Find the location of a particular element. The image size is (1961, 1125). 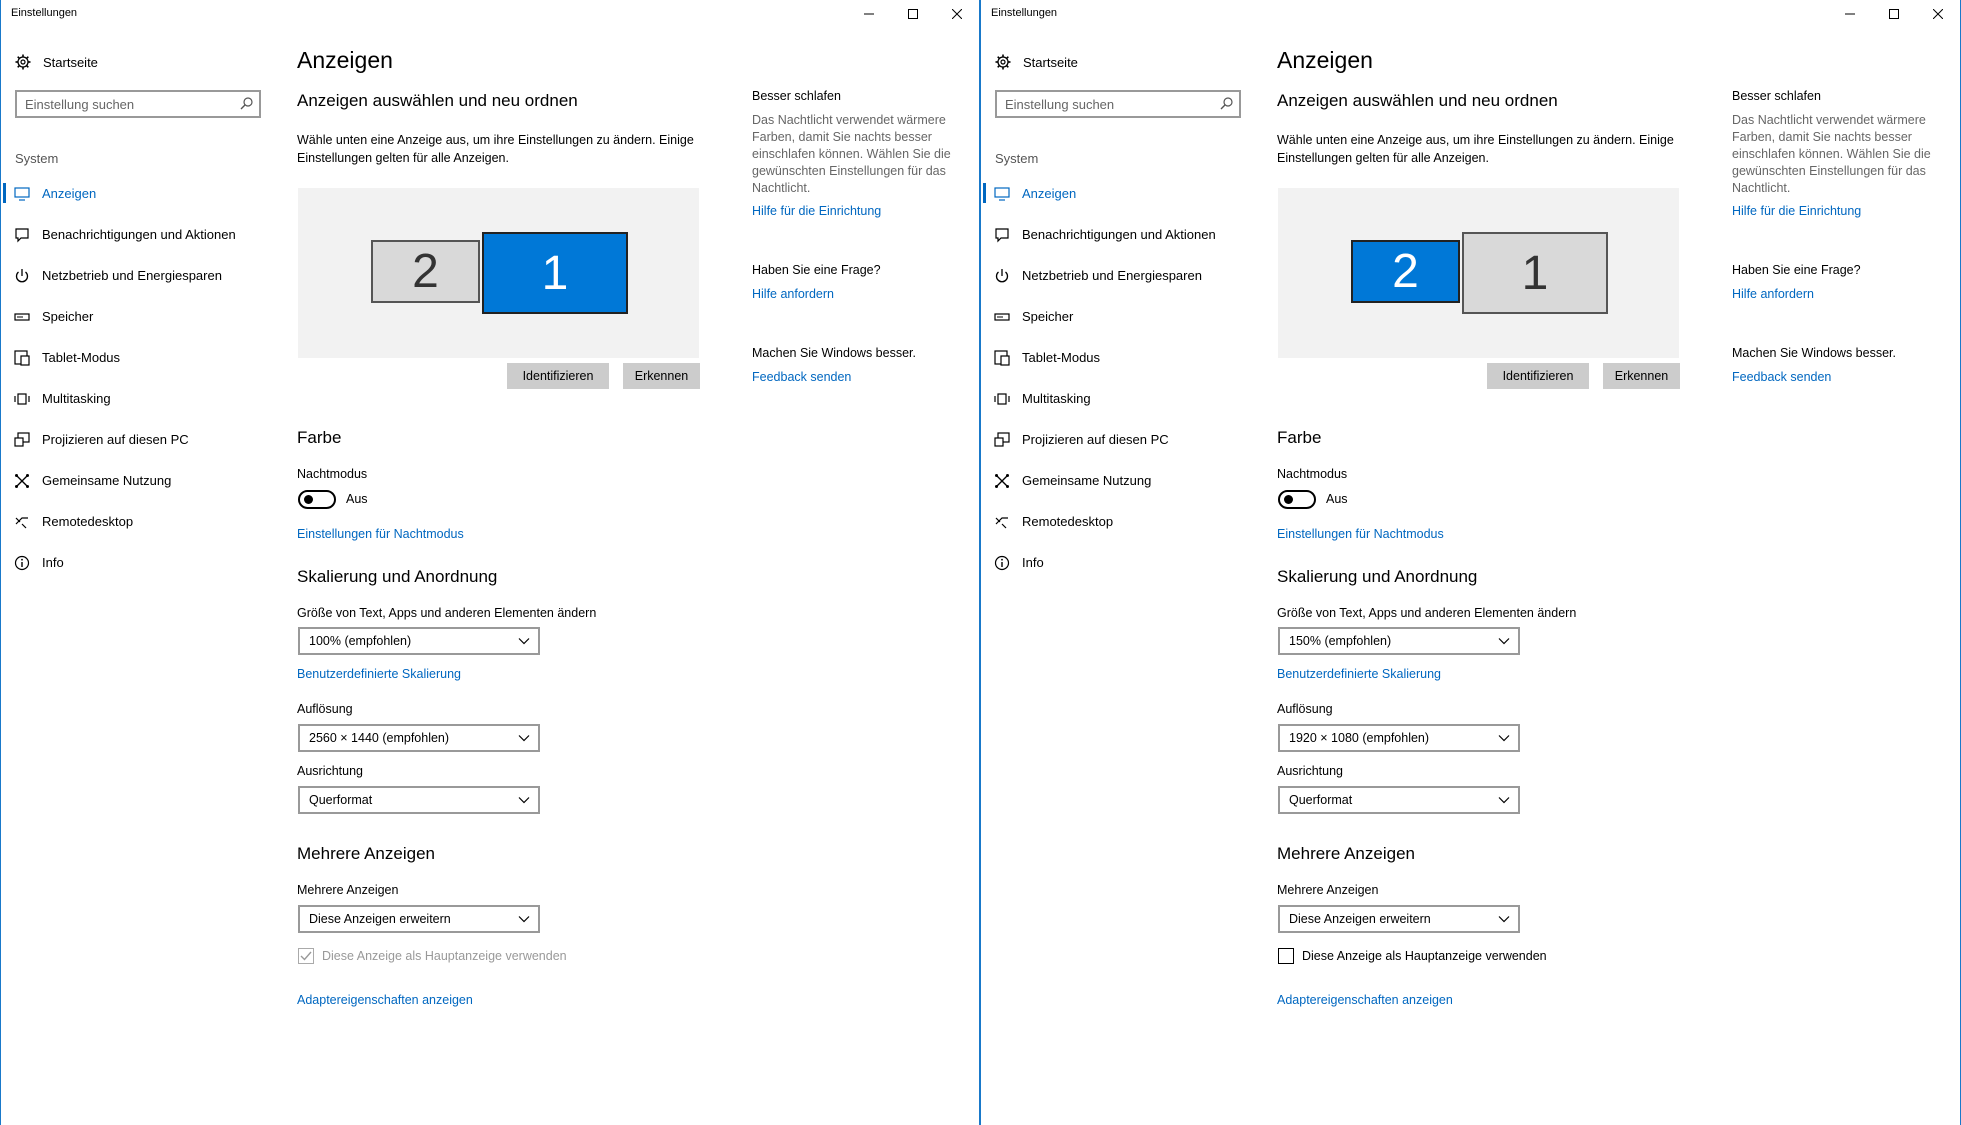

orientation-value: Querformat is located at coordinates (1321, 800).